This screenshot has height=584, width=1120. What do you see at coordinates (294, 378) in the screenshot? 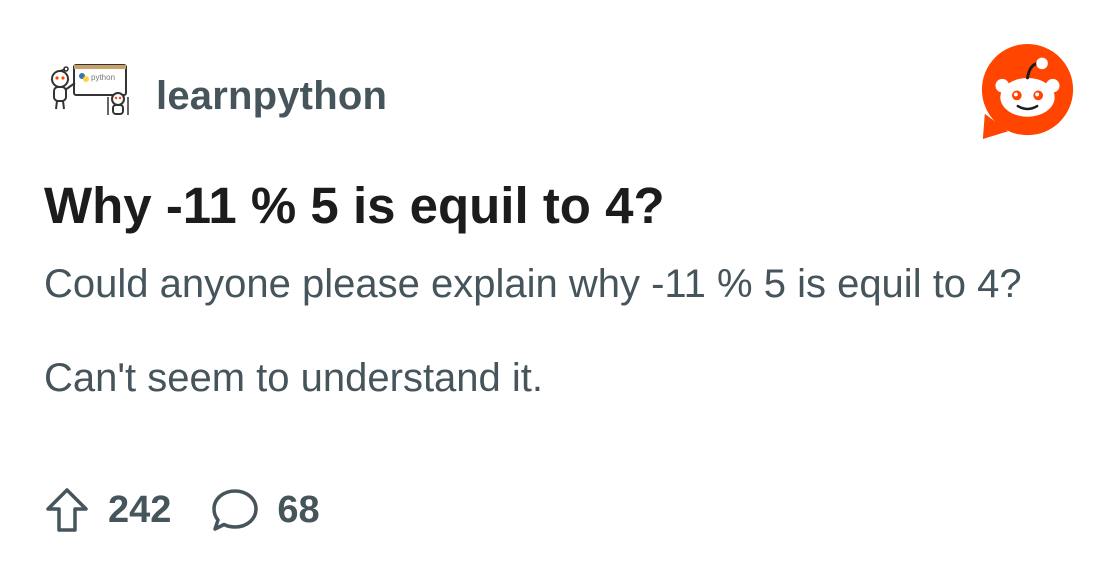
I see `post-body-line-2: Can't seem to understand it.` at bounding box center [294, 378].